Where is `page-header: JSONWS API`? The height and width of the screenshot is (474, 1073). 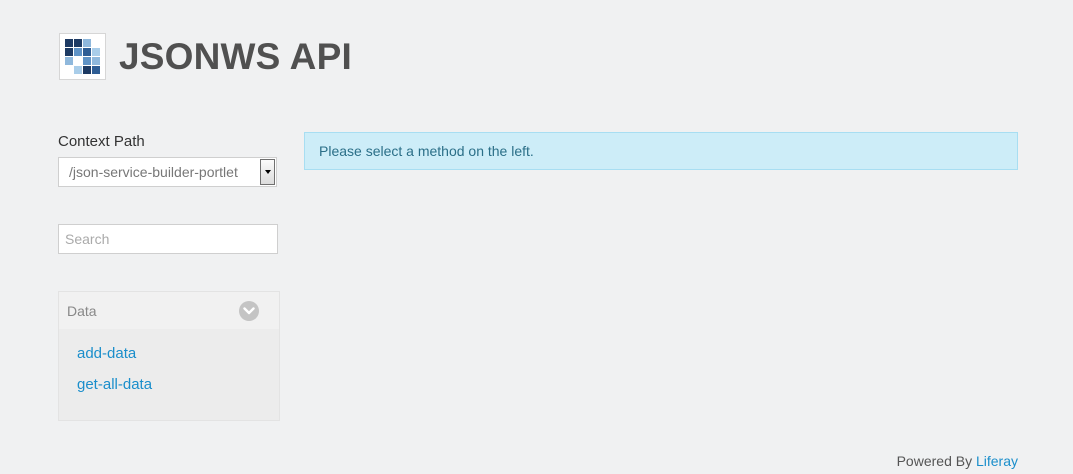
page-header: JSONWS API is located at coordinates (205, 56).